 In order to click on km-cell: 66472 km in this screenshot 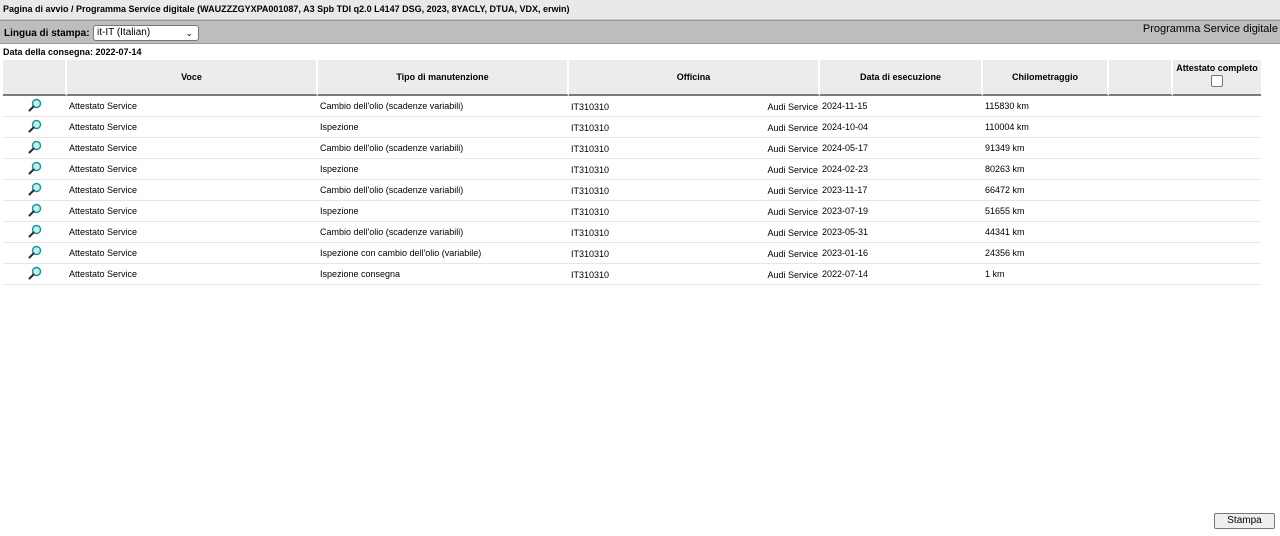, I will do `click(1046, 190)`.